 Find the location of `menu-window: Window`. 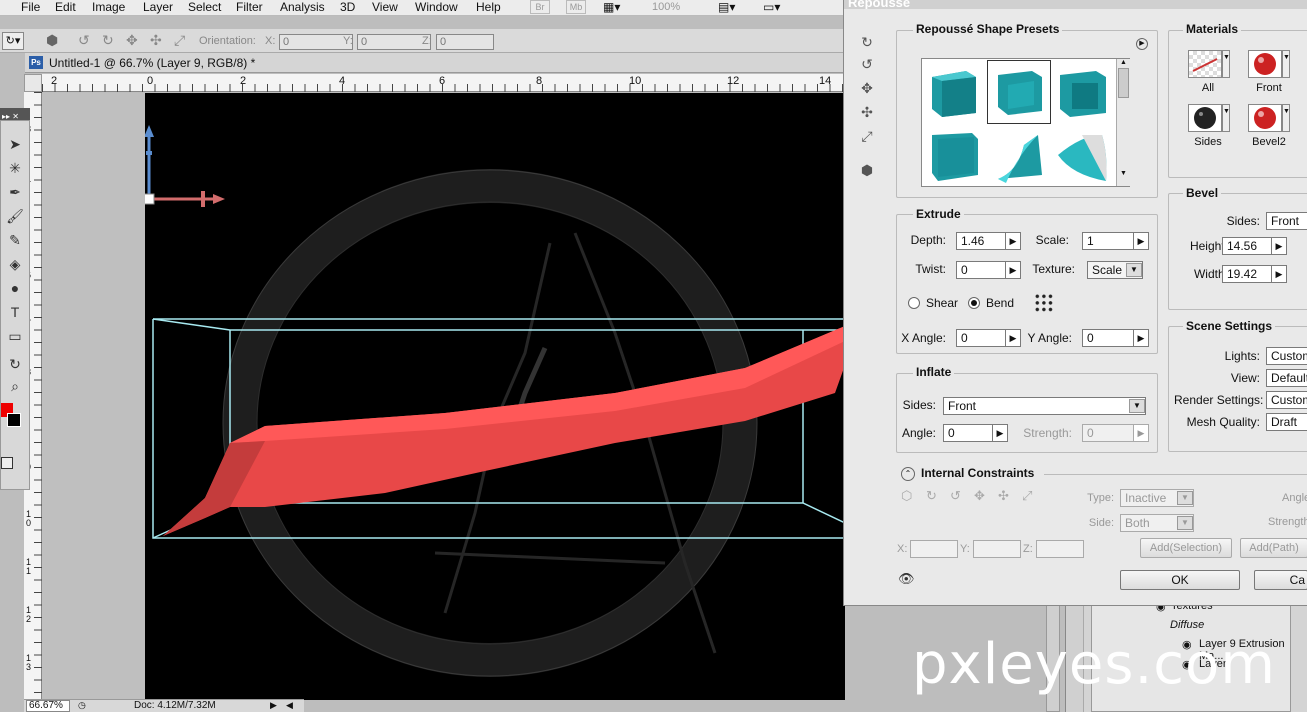

menu-window: Window is located at coordinates (436, 7).